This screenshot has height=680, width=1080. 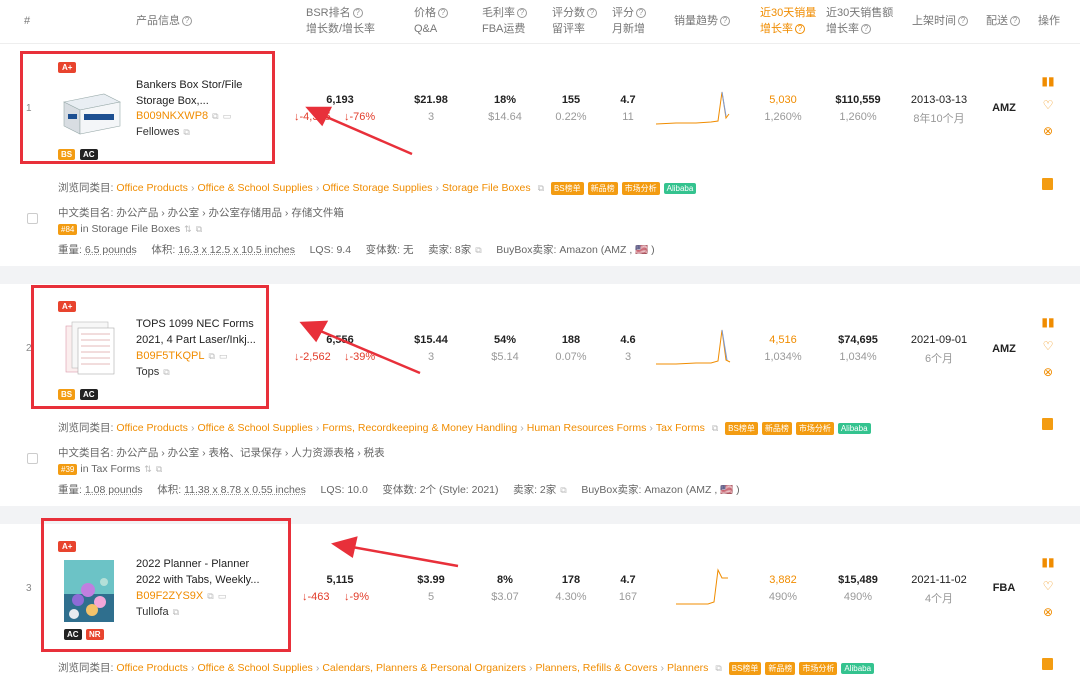 I want to click on rank-text: in Storage File Boxes, so click(x=130, y=229).